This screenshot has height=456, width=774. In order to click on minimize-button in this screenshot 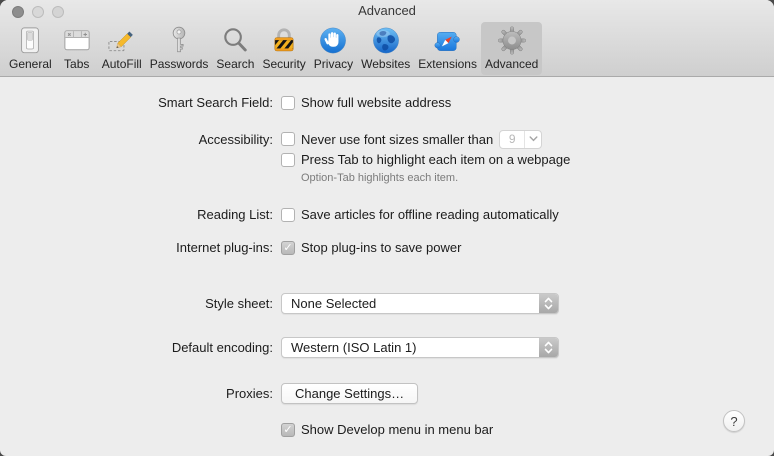, I will do `click(38, 12)`.